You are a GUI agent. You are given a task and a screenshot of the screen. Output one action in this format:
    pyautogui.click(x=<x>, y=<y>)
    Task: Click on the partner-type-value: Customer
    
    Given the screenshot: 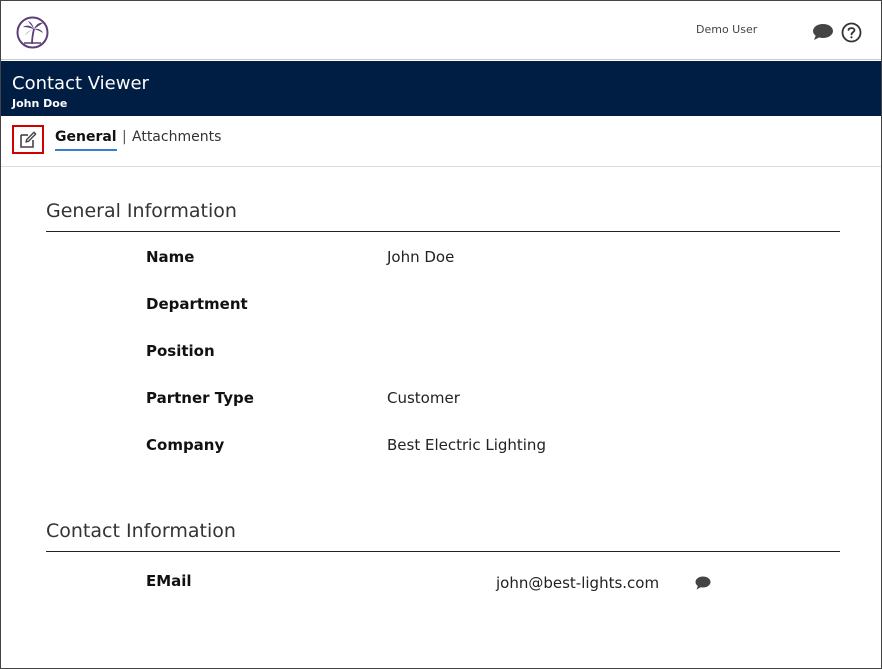 What is the action you would take?
    pyautogui.click(x=423, y=398)
    